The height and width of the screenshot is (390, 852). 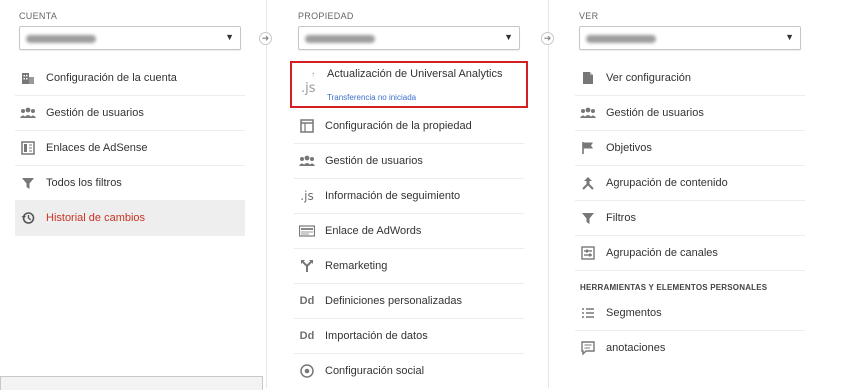 I want to click on ver-header: VER, so click(x=589, y=16).